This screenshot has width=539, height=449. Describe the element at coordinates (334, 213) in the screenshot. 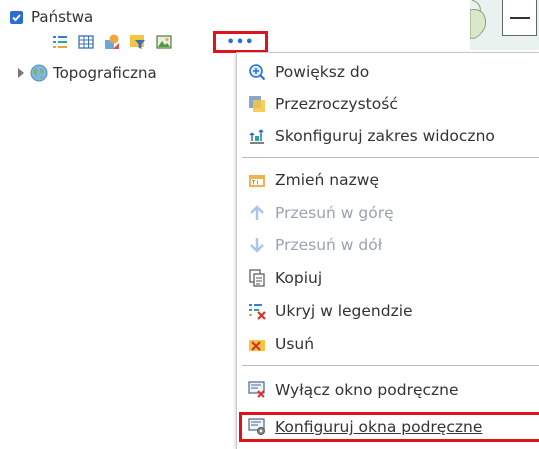

I see `menu-item-label: Przesuń w górę` at that location.